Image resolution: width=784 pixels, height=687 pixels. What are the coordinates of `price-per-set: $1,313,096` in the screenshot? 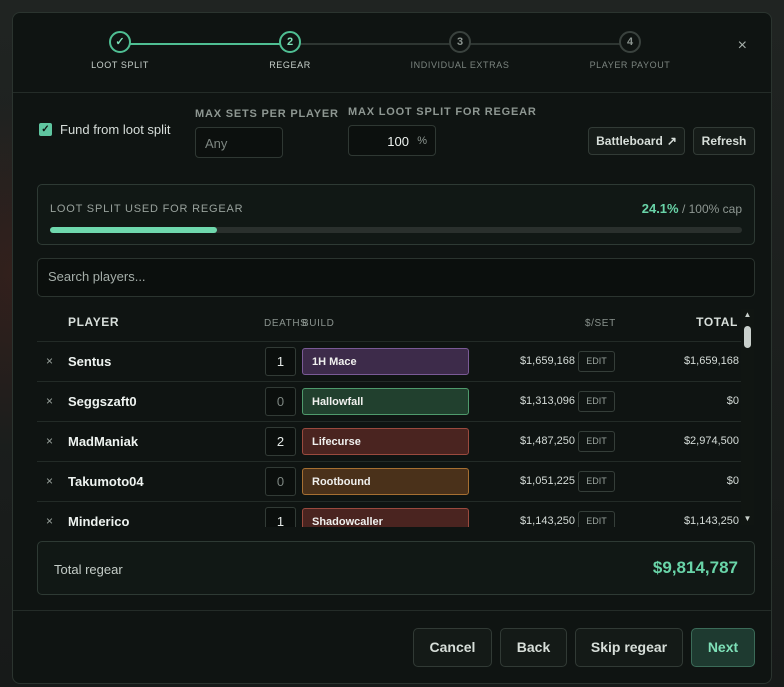 It's located at (547, 401).